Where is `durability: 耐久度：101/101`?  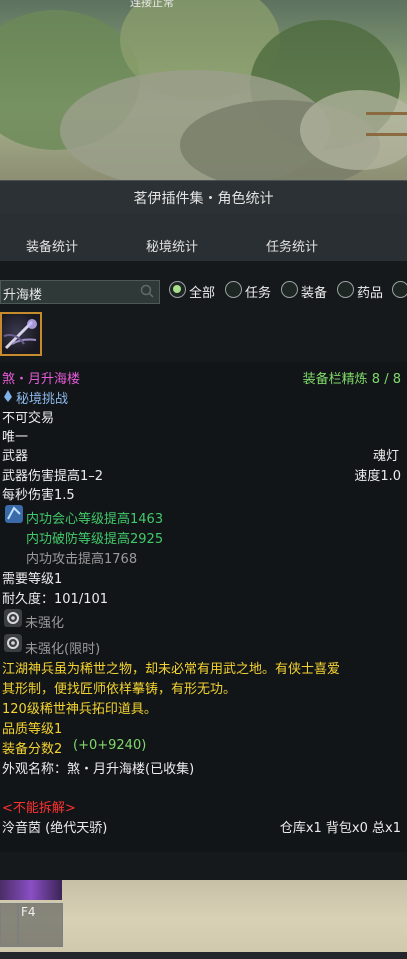 durability: 耐久度：101/101 is located at coordinates (55, 599).